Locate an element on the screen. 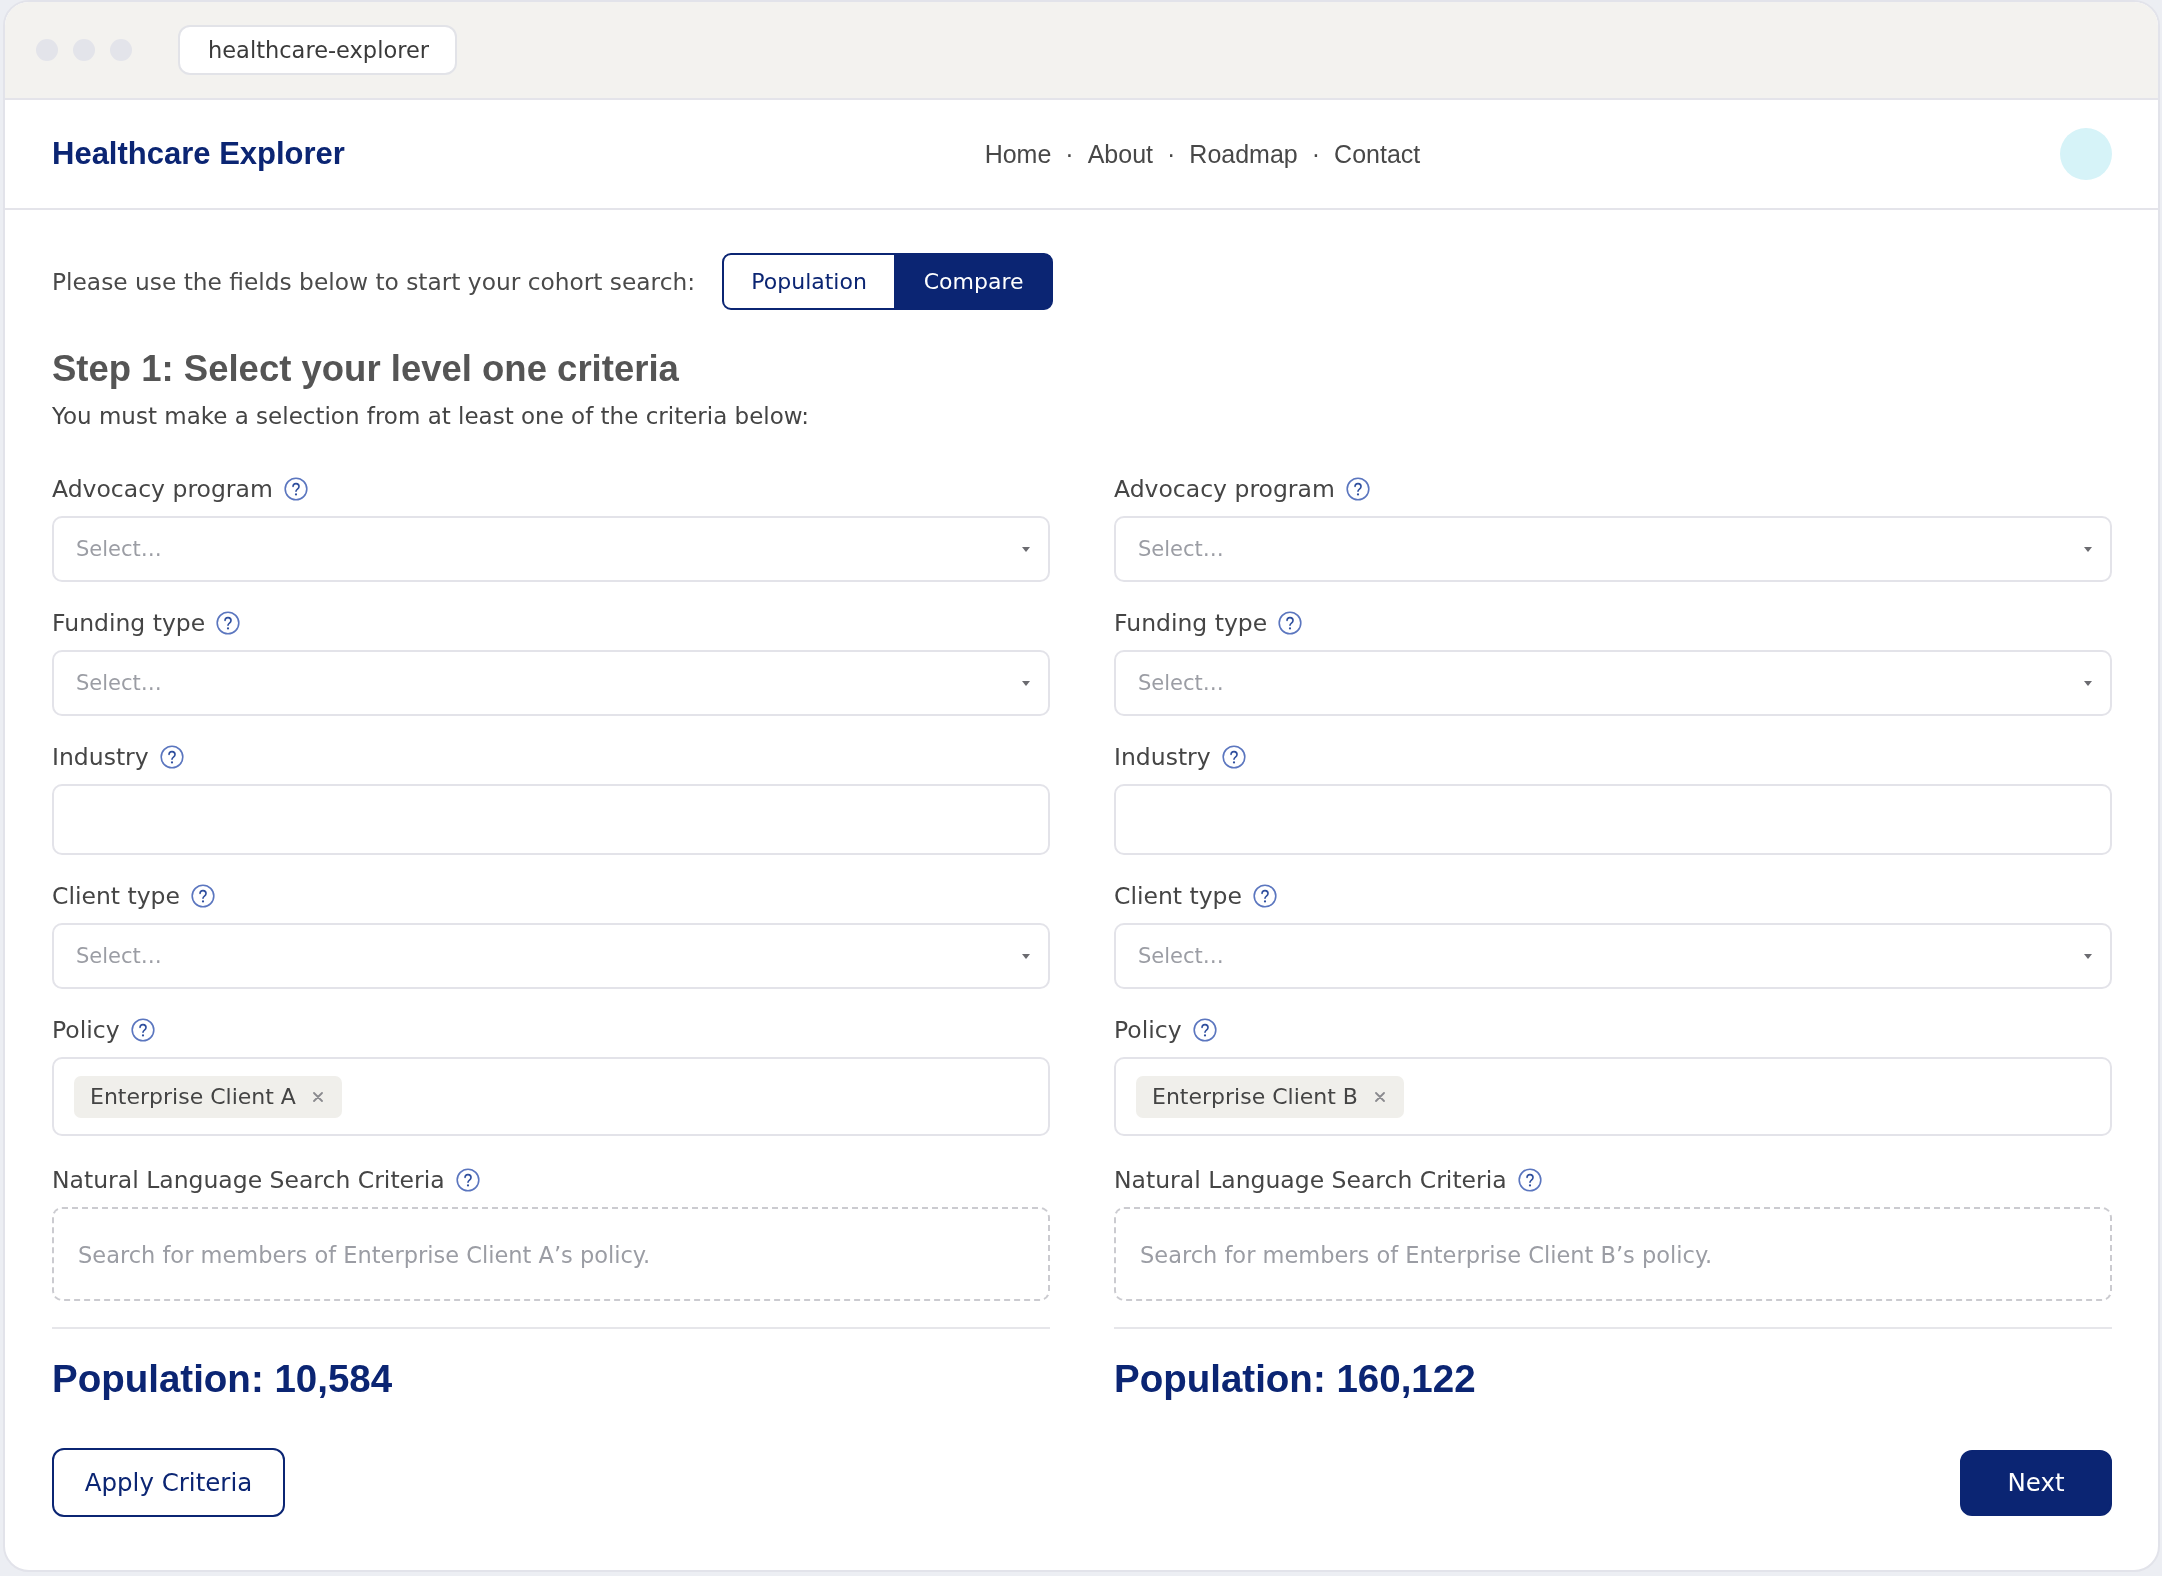  policy-tag: Enterprise Client B is located at coordinates (1270, 1096).